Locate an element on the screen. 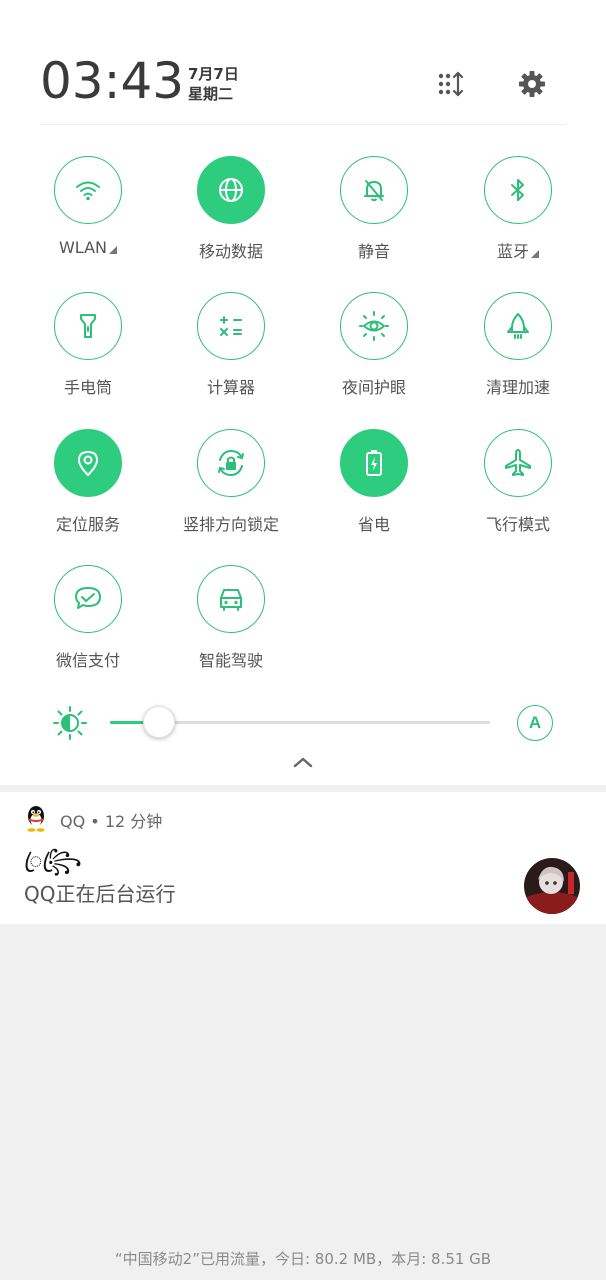 This screenshot has height=1280, width=606. tile-rotation-lock: 竖排方向锁定 is located at coordinates (231, 489).